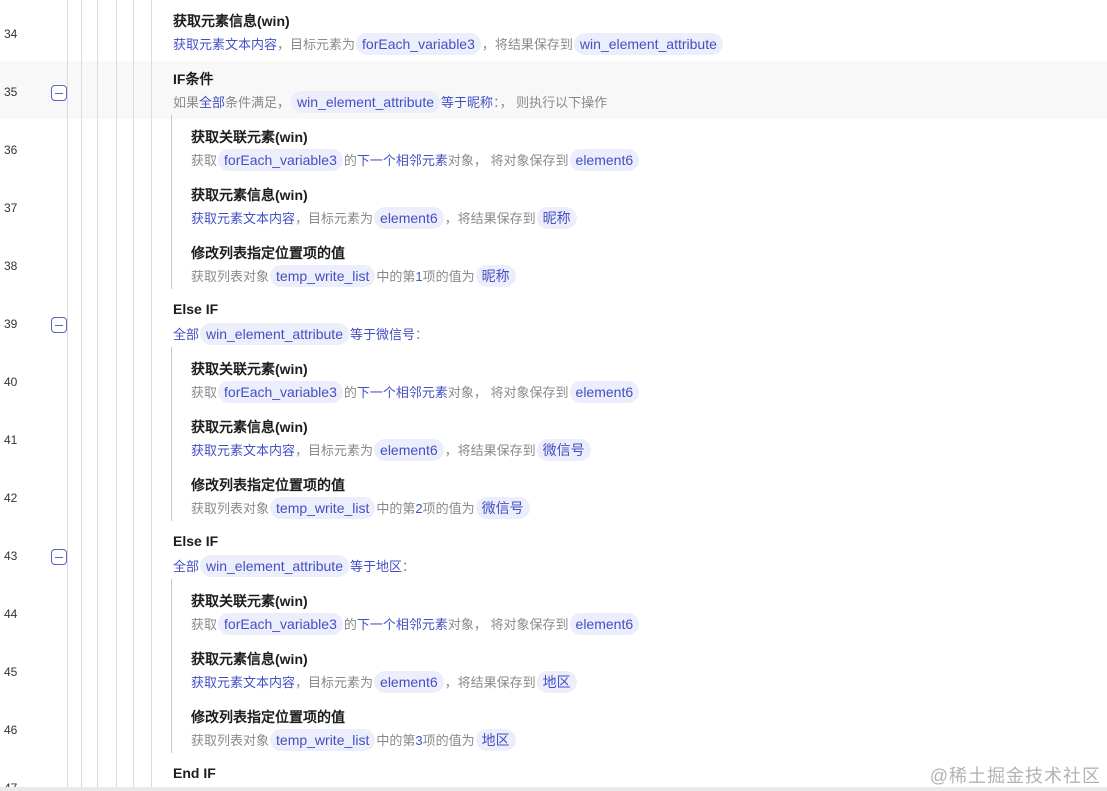  What do you see at coordinates (194, 773) in the screenshot?
I see `step-title: End IF` at bounding box center [194, 773].